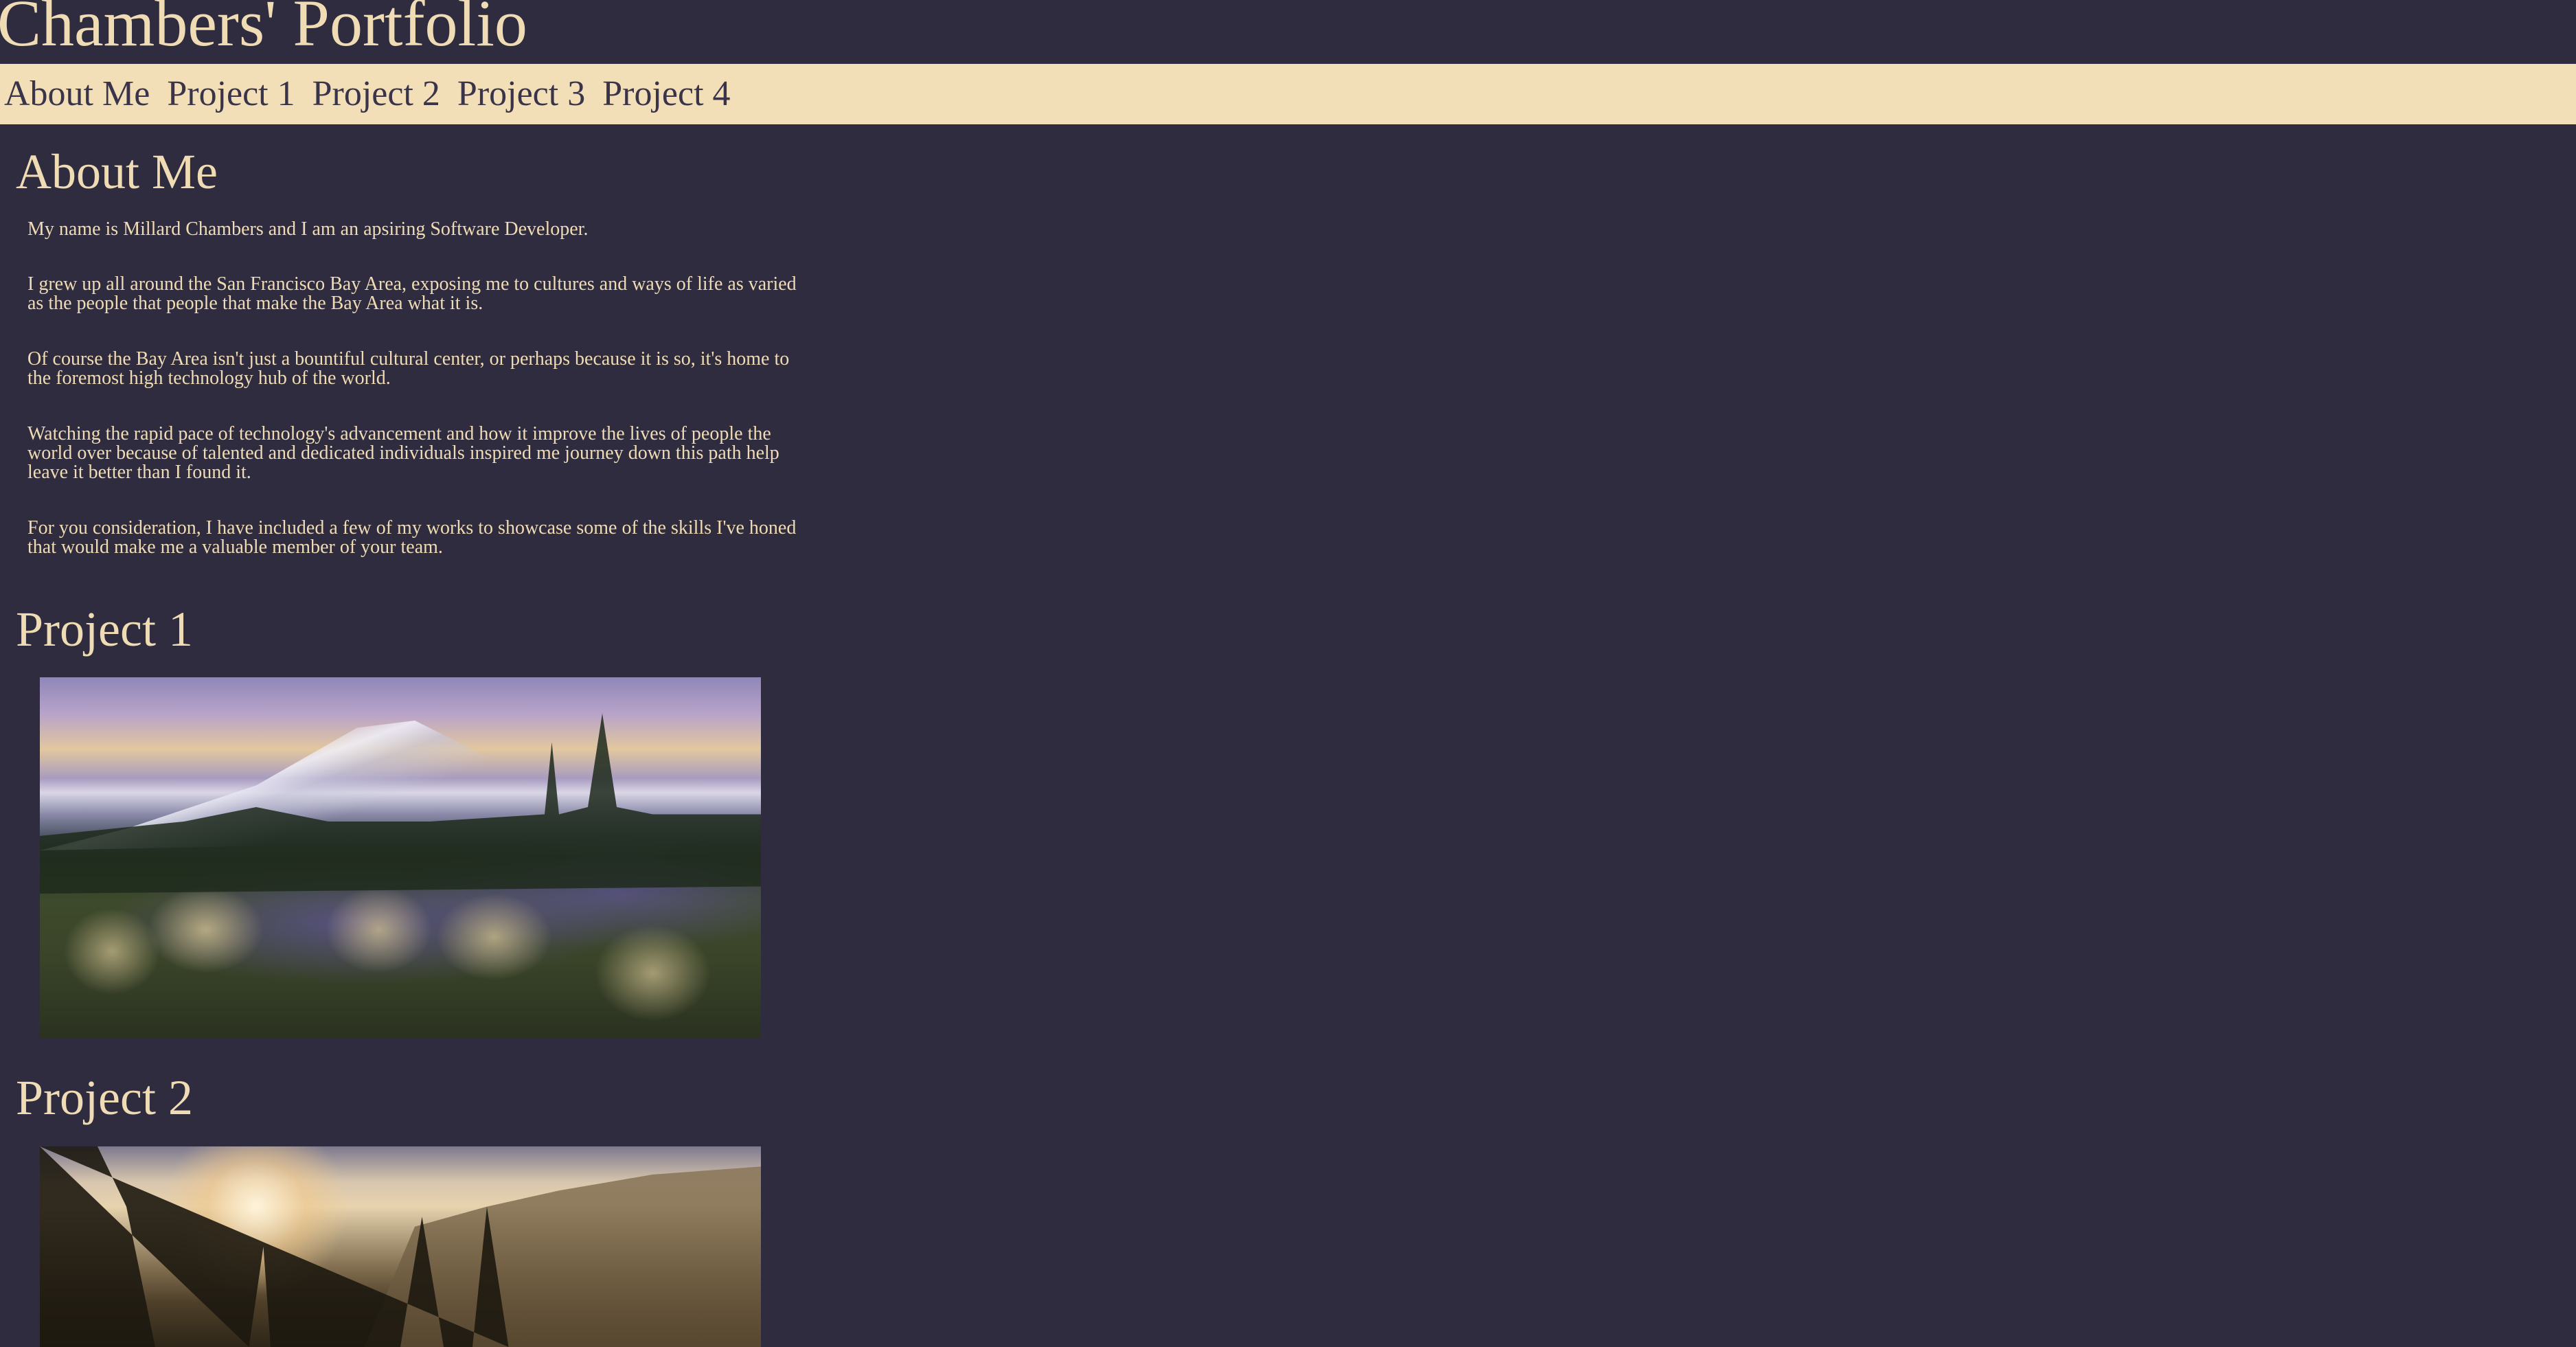  I want to click on nav-link-project-2: Project 2, so click(376, 94).